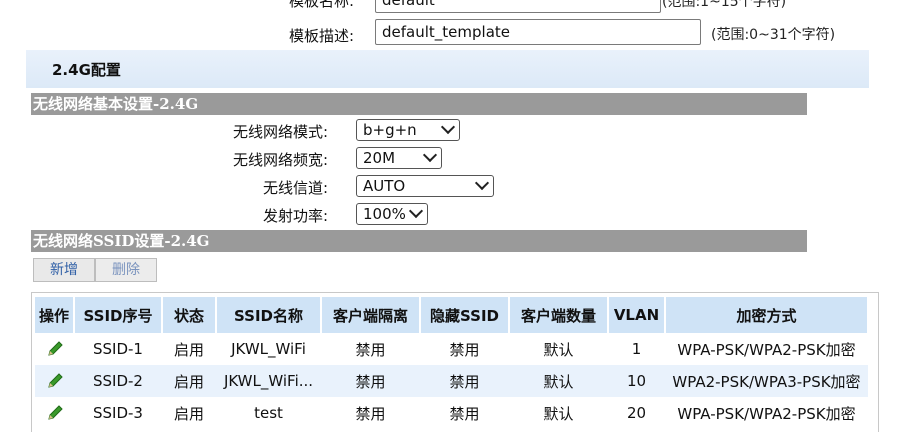 The width and height of the screenshot is (917, 439). I want to click on mode-value: b+g+n, so click(390, 130).